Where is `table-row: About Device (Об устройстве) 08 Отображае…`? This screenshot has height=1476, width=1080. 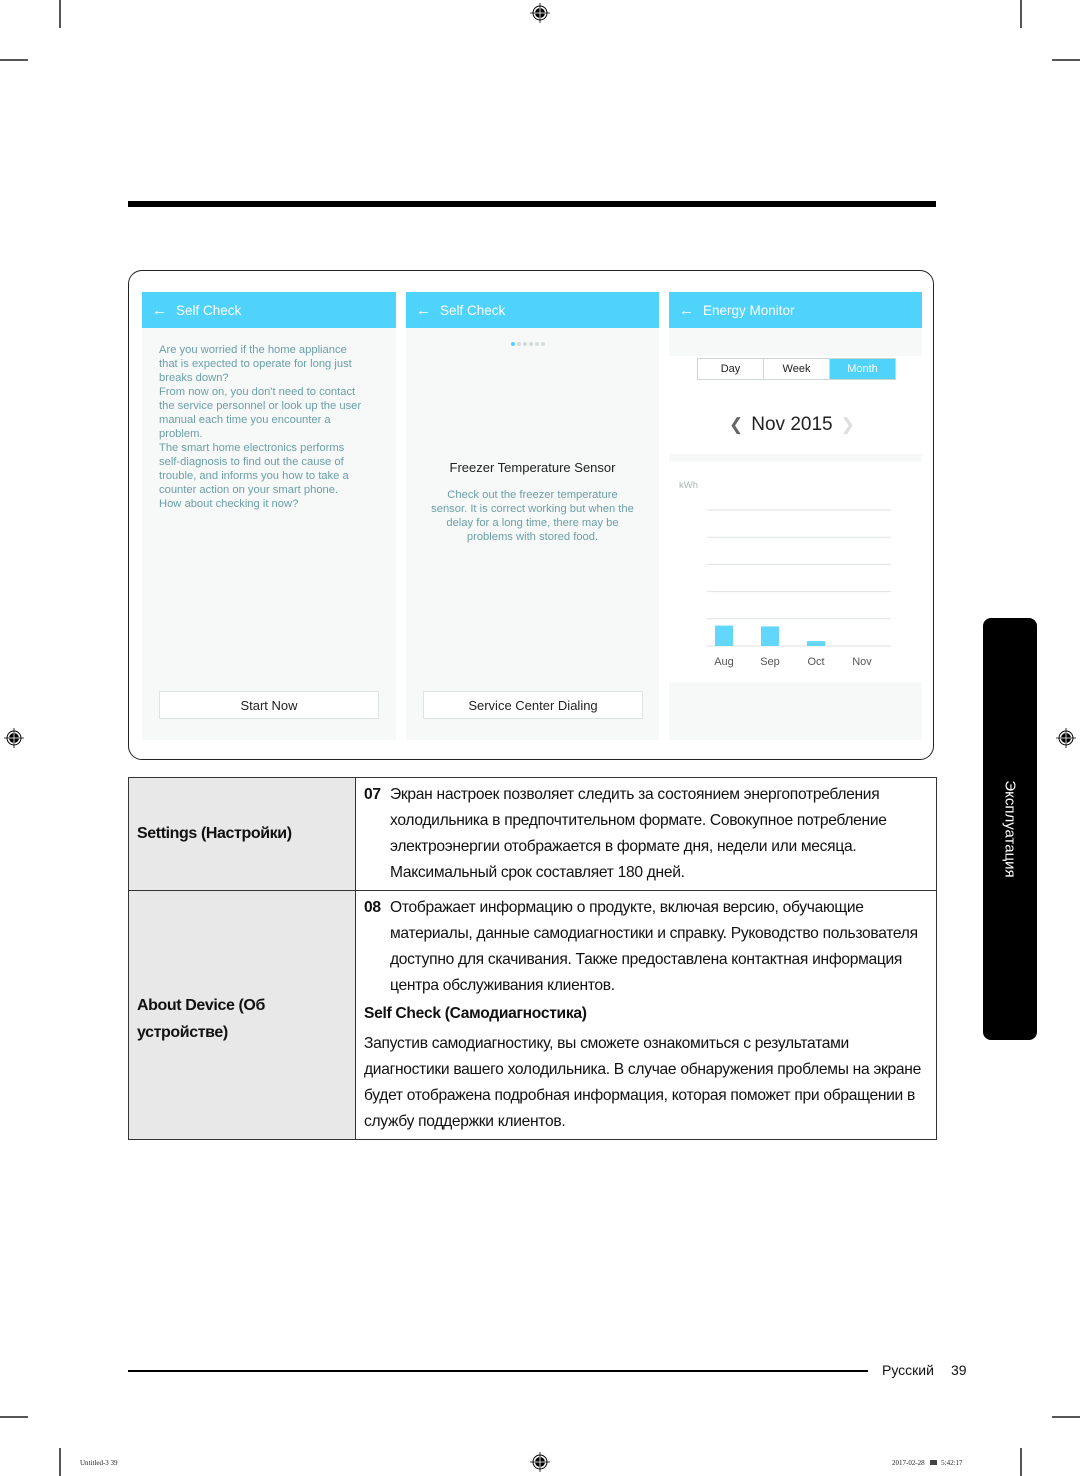 table-row: About Device (Об устройстве) 08 Отображае… is located at coordinates (532, 1015).